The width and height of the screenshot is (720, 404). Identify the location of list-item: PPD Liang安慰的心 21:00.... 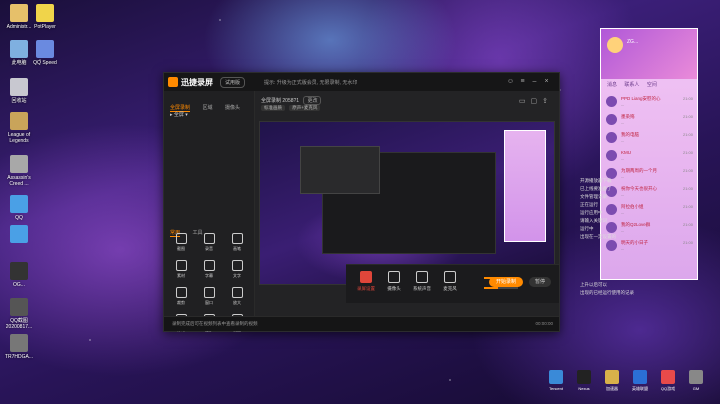
(649, 102).